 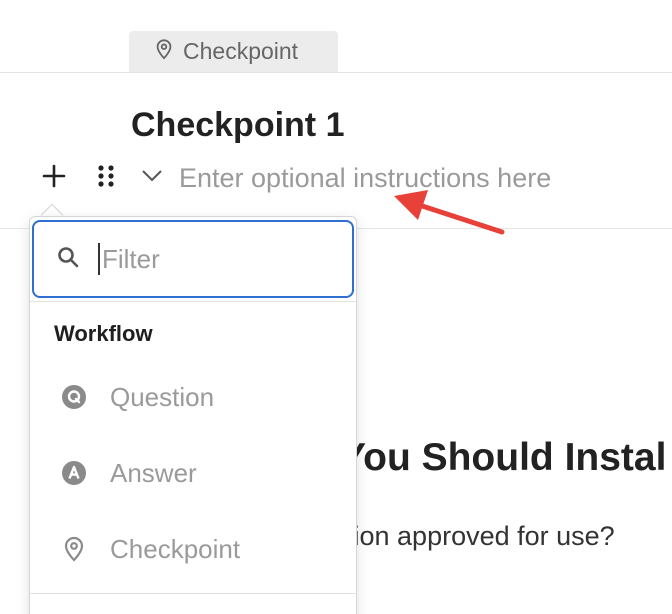 I want to click on menu-item-question: Question, so click(x=193, y=397).